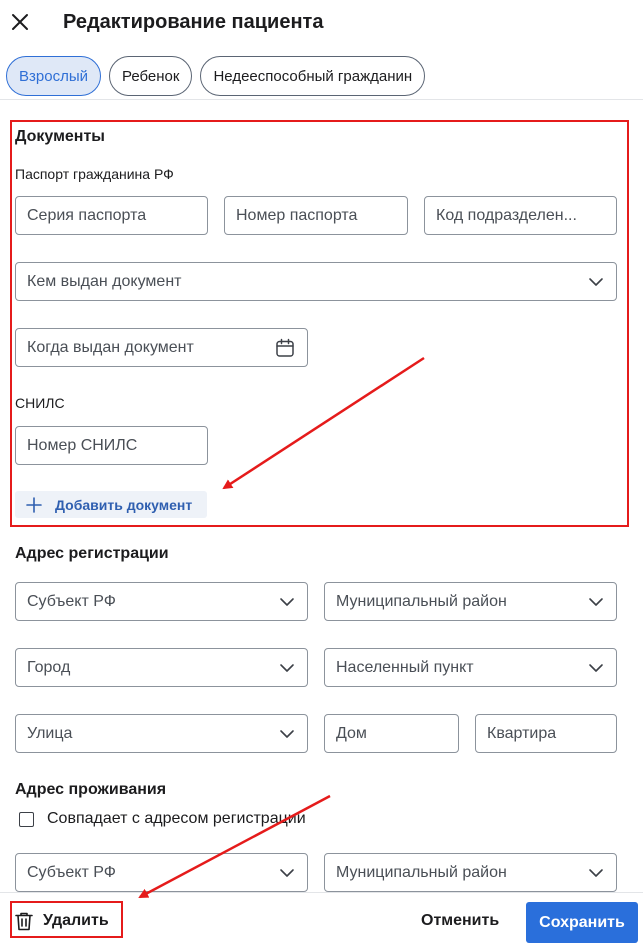 The image size is (643, 950). I want to click on registration-settlement-placeholder: Населенный пункт, so click(405, 667).